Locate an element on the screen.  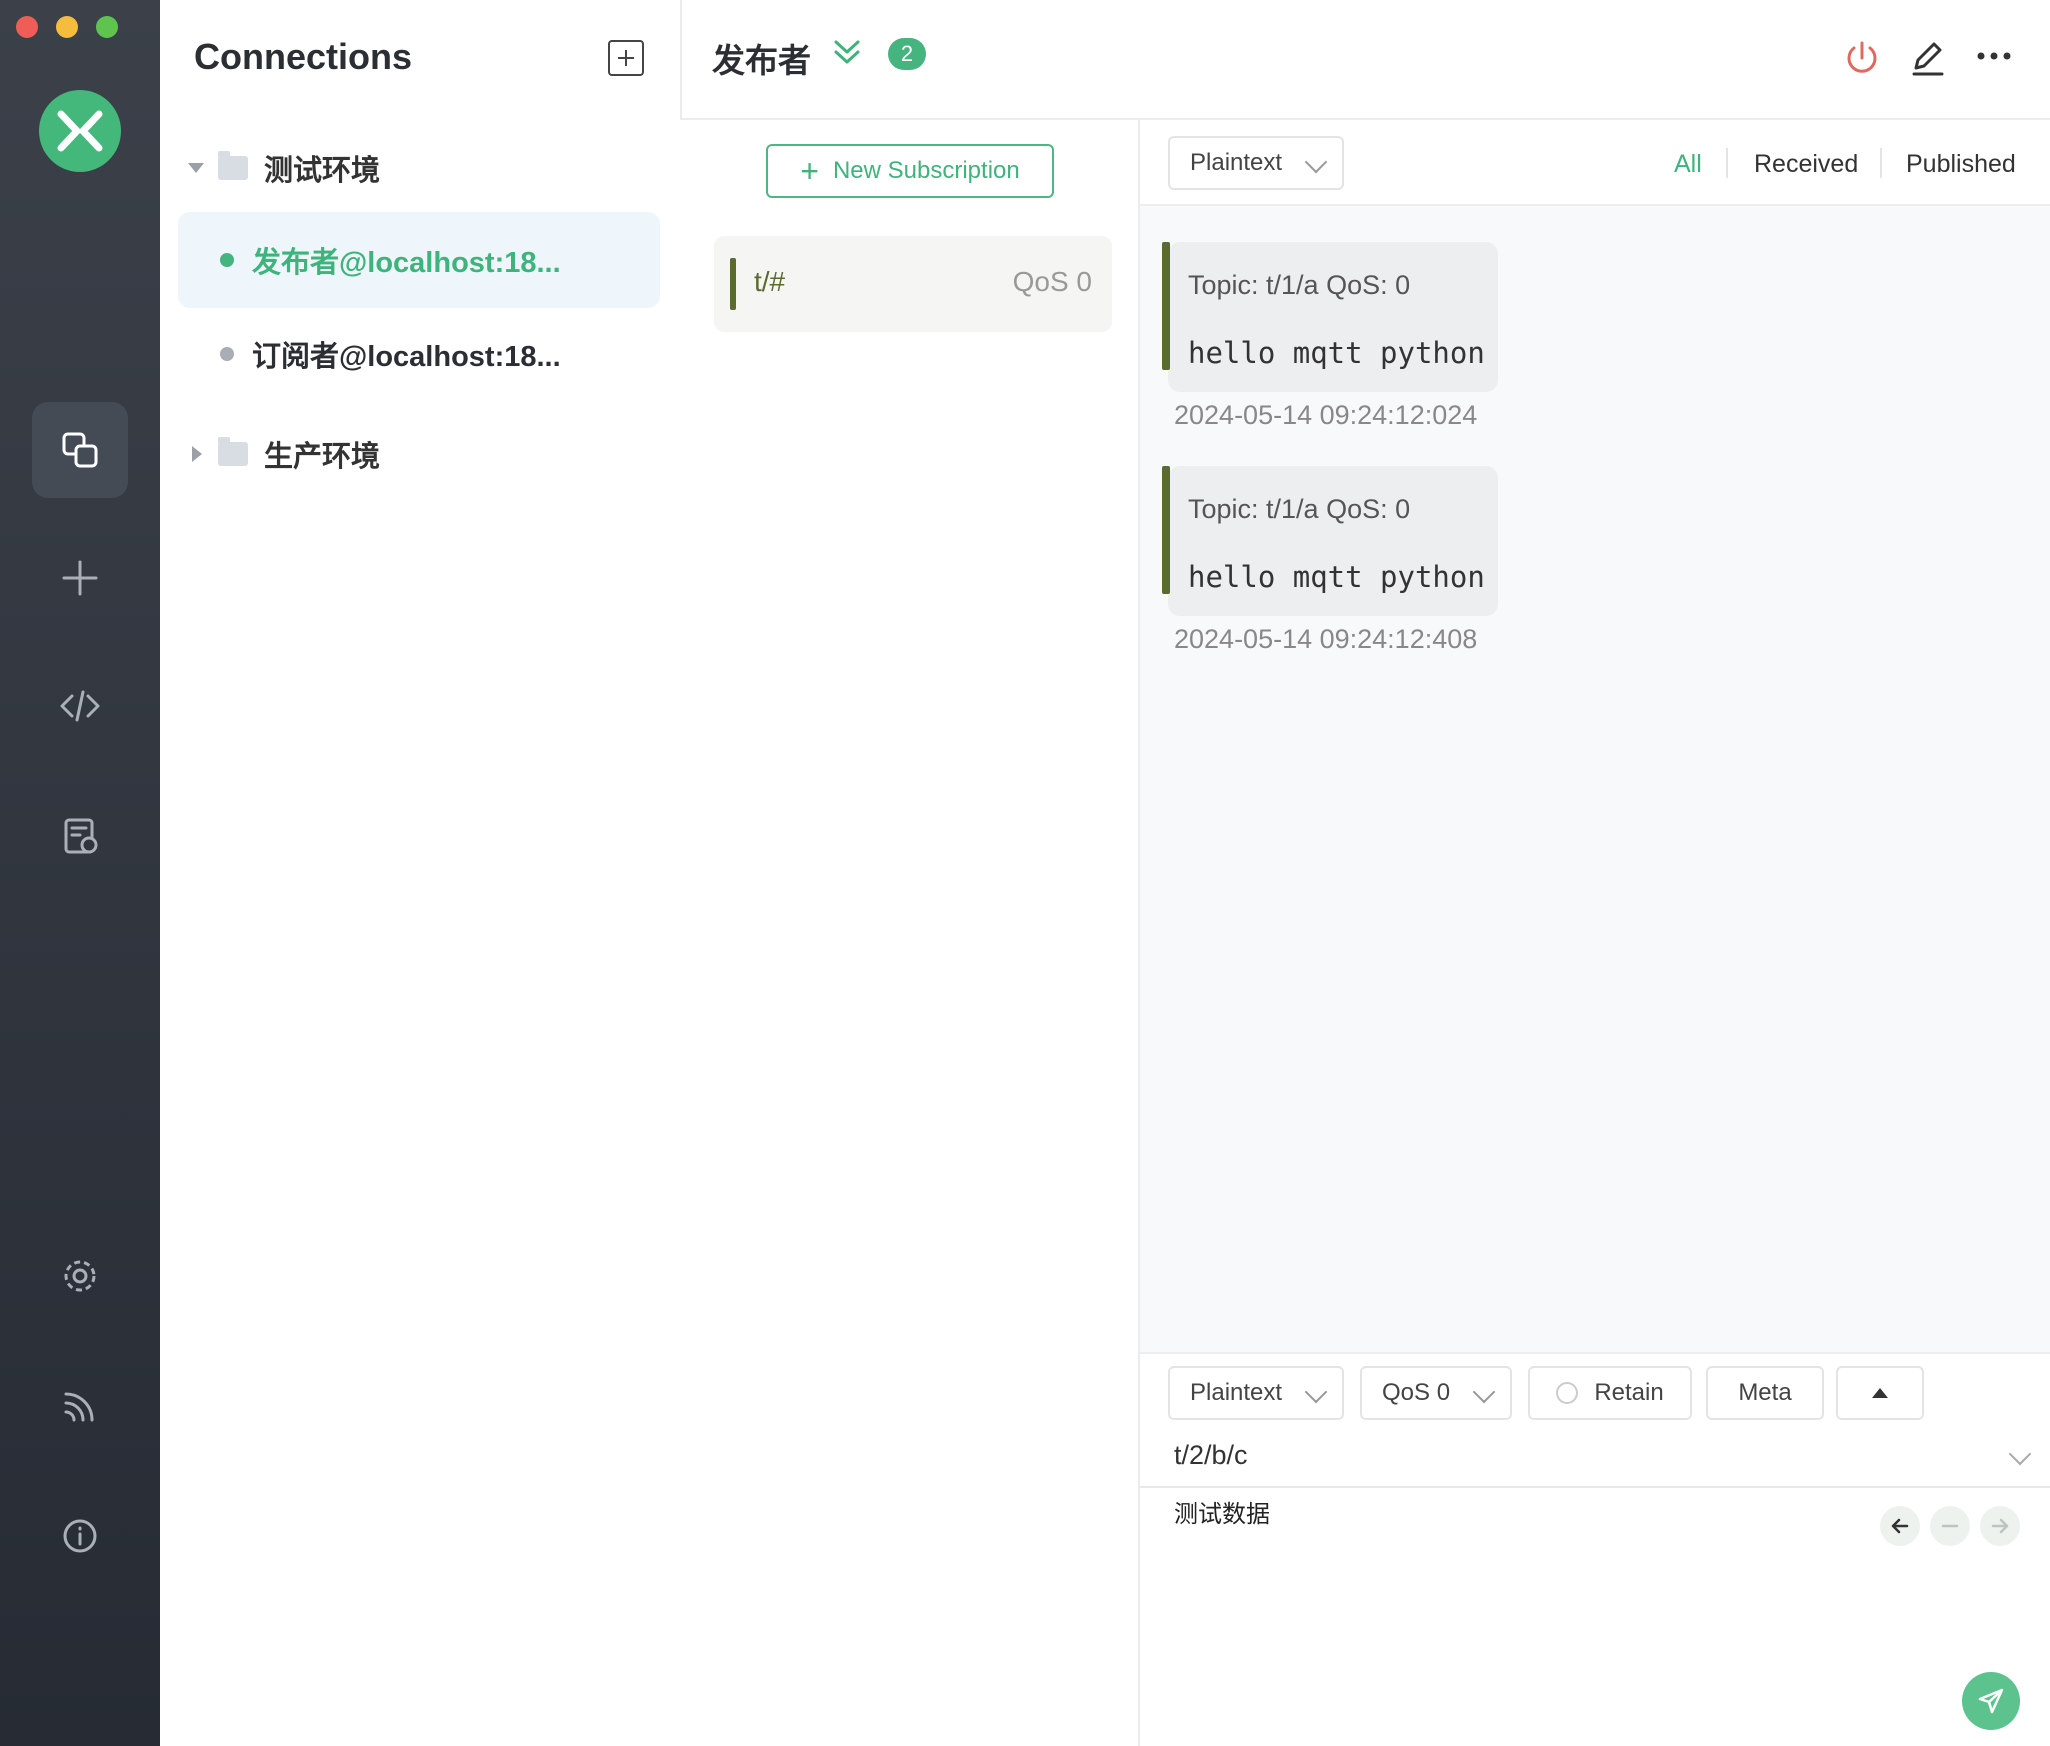
filter-received: Received is located at coordinates (1806, 164).